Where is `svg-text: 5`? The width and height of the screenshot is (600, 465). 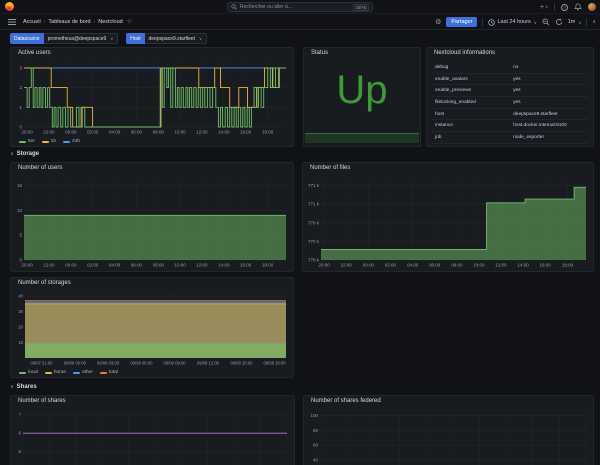 svg-text: 5 is located at coordinates (20, 235).